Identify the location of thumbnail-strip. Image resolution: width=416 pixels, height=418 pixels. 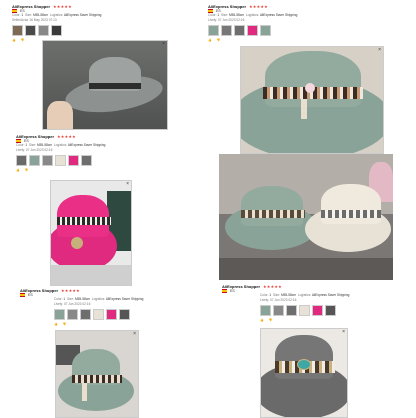
(92, 30).